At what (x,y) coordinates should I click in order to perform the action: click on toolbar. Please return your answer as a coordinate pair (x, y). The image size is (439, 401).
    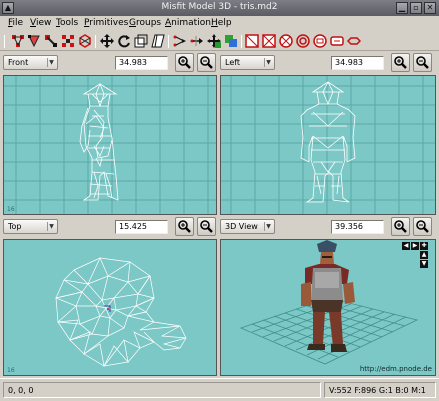
    Looking at the image, I should click on (219, 41).